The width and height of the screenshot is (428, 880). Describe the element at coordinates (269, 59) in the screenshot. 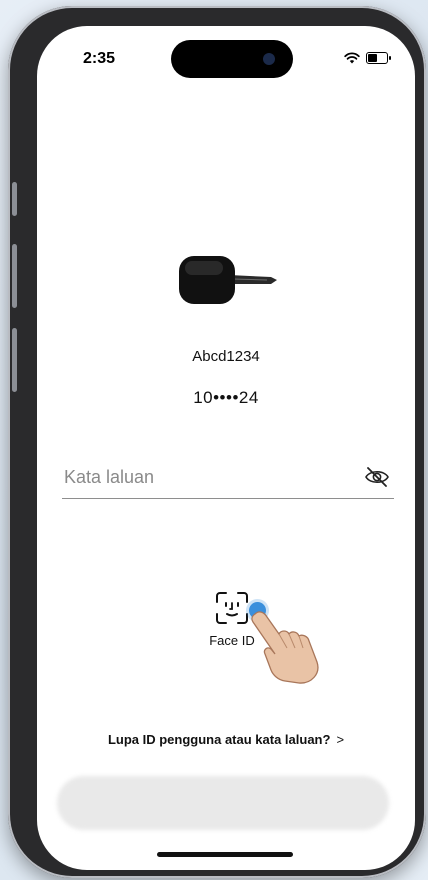

I see `front-camera` at that location.